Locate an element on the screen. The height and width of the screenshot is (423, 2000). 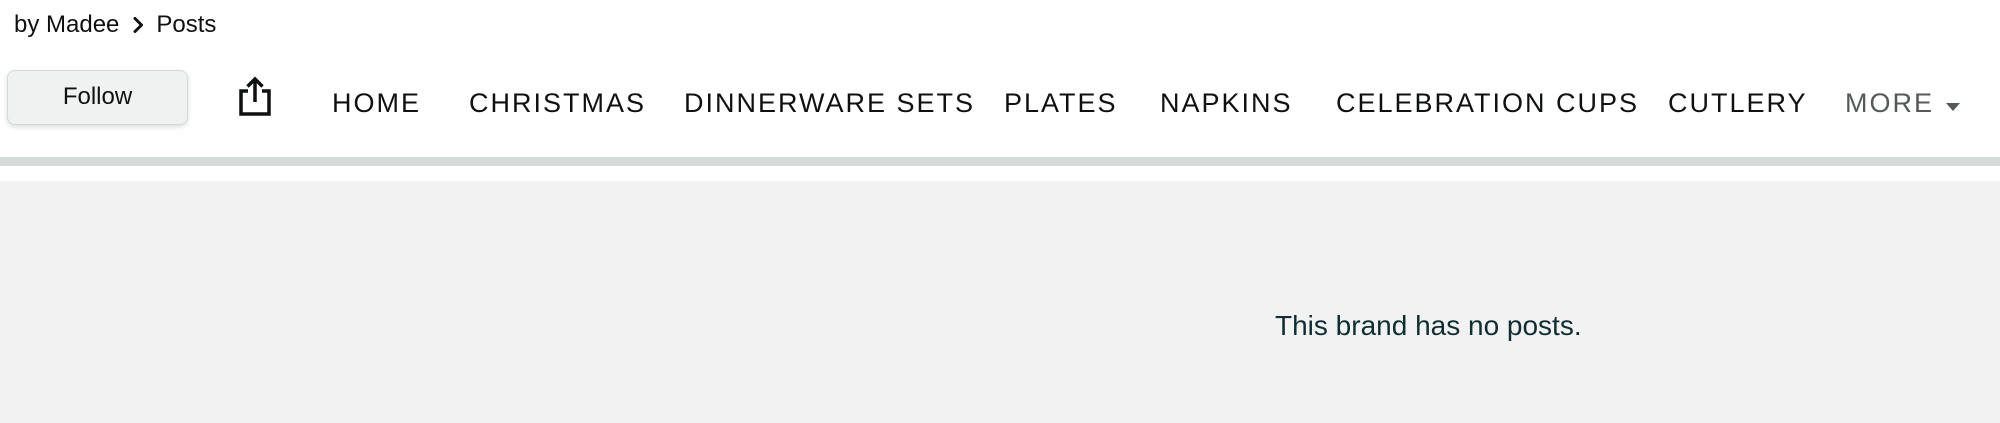
nav-more-menu: MORE is located at coordinates (1902, 103).